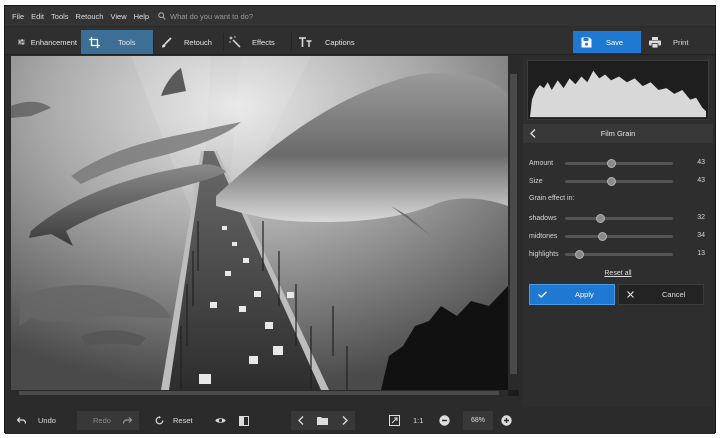 This screenshot has width=720, height=438. Describe the element at coordinates (141, 16) in the screenshot. I see `menu-help: Help` at that location.